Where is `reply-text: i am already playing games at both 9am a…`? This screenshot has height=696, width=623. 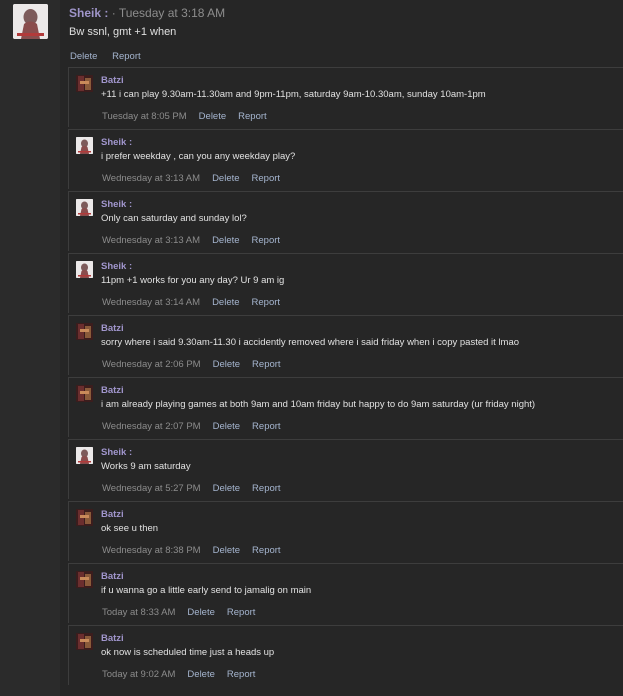
reply-text: i am already playing games at both 9am a… is located at coordinates (318, 404).